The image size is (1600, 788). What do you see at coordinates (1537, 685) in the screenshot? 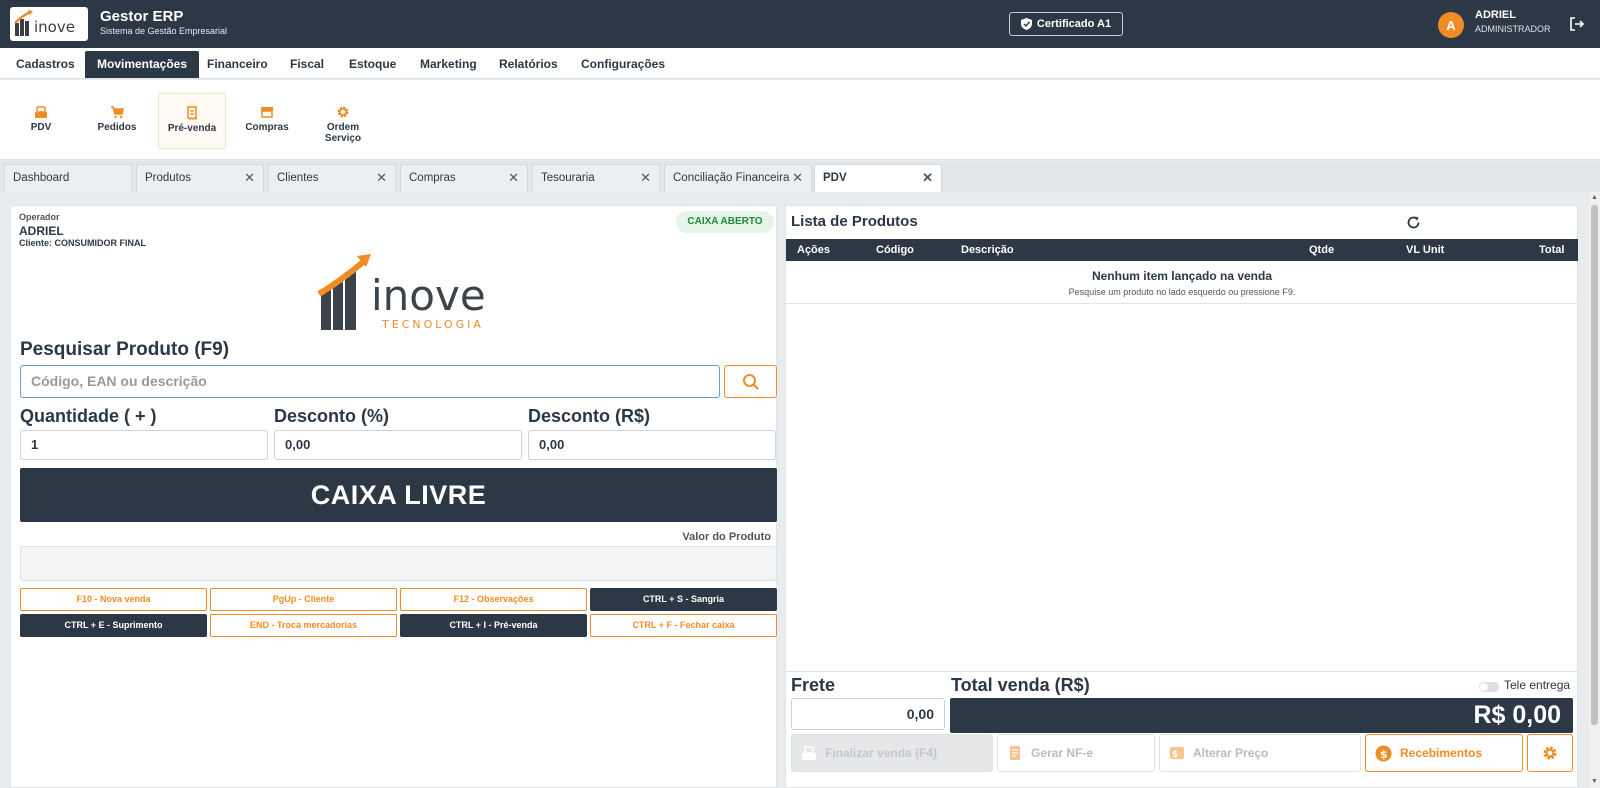
I see `tele-entrega-label: Tele entrega` at bounding box center [1537, 685].